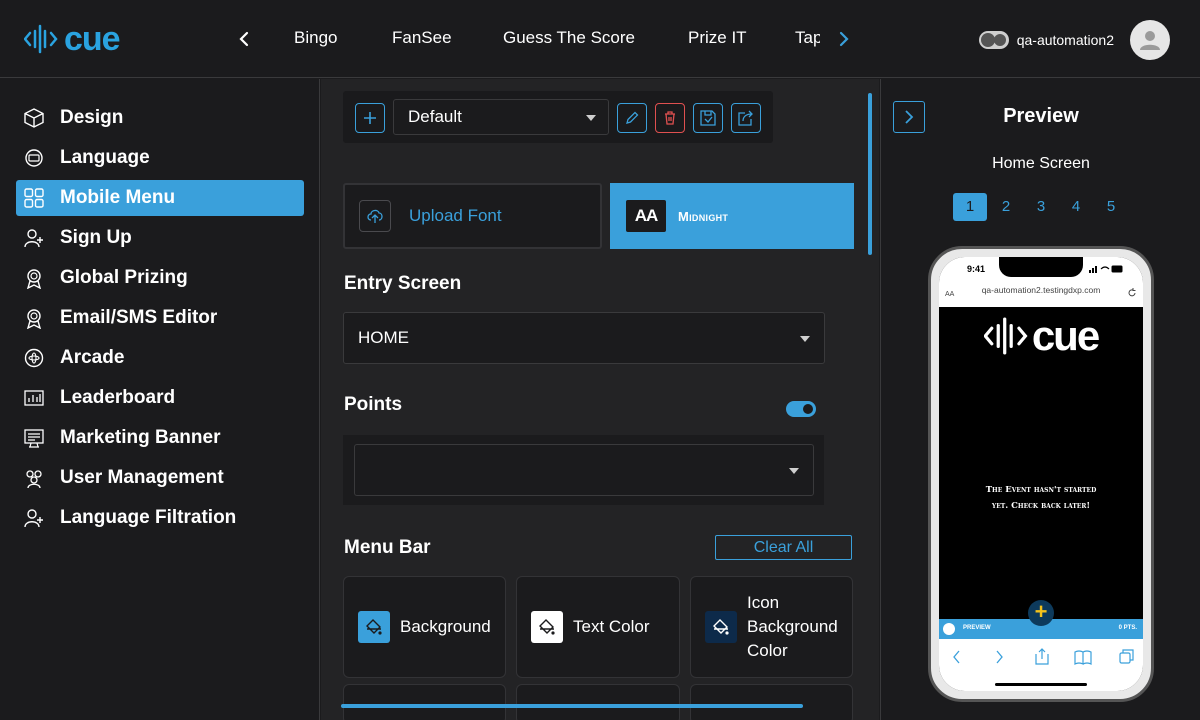 Image resolution: width=1200 pixels, height=720 pixels. What do you see at coordinates (703, 216) in the screenshot?
I see `font-name: Midnight` at bounding box center [703, 216].